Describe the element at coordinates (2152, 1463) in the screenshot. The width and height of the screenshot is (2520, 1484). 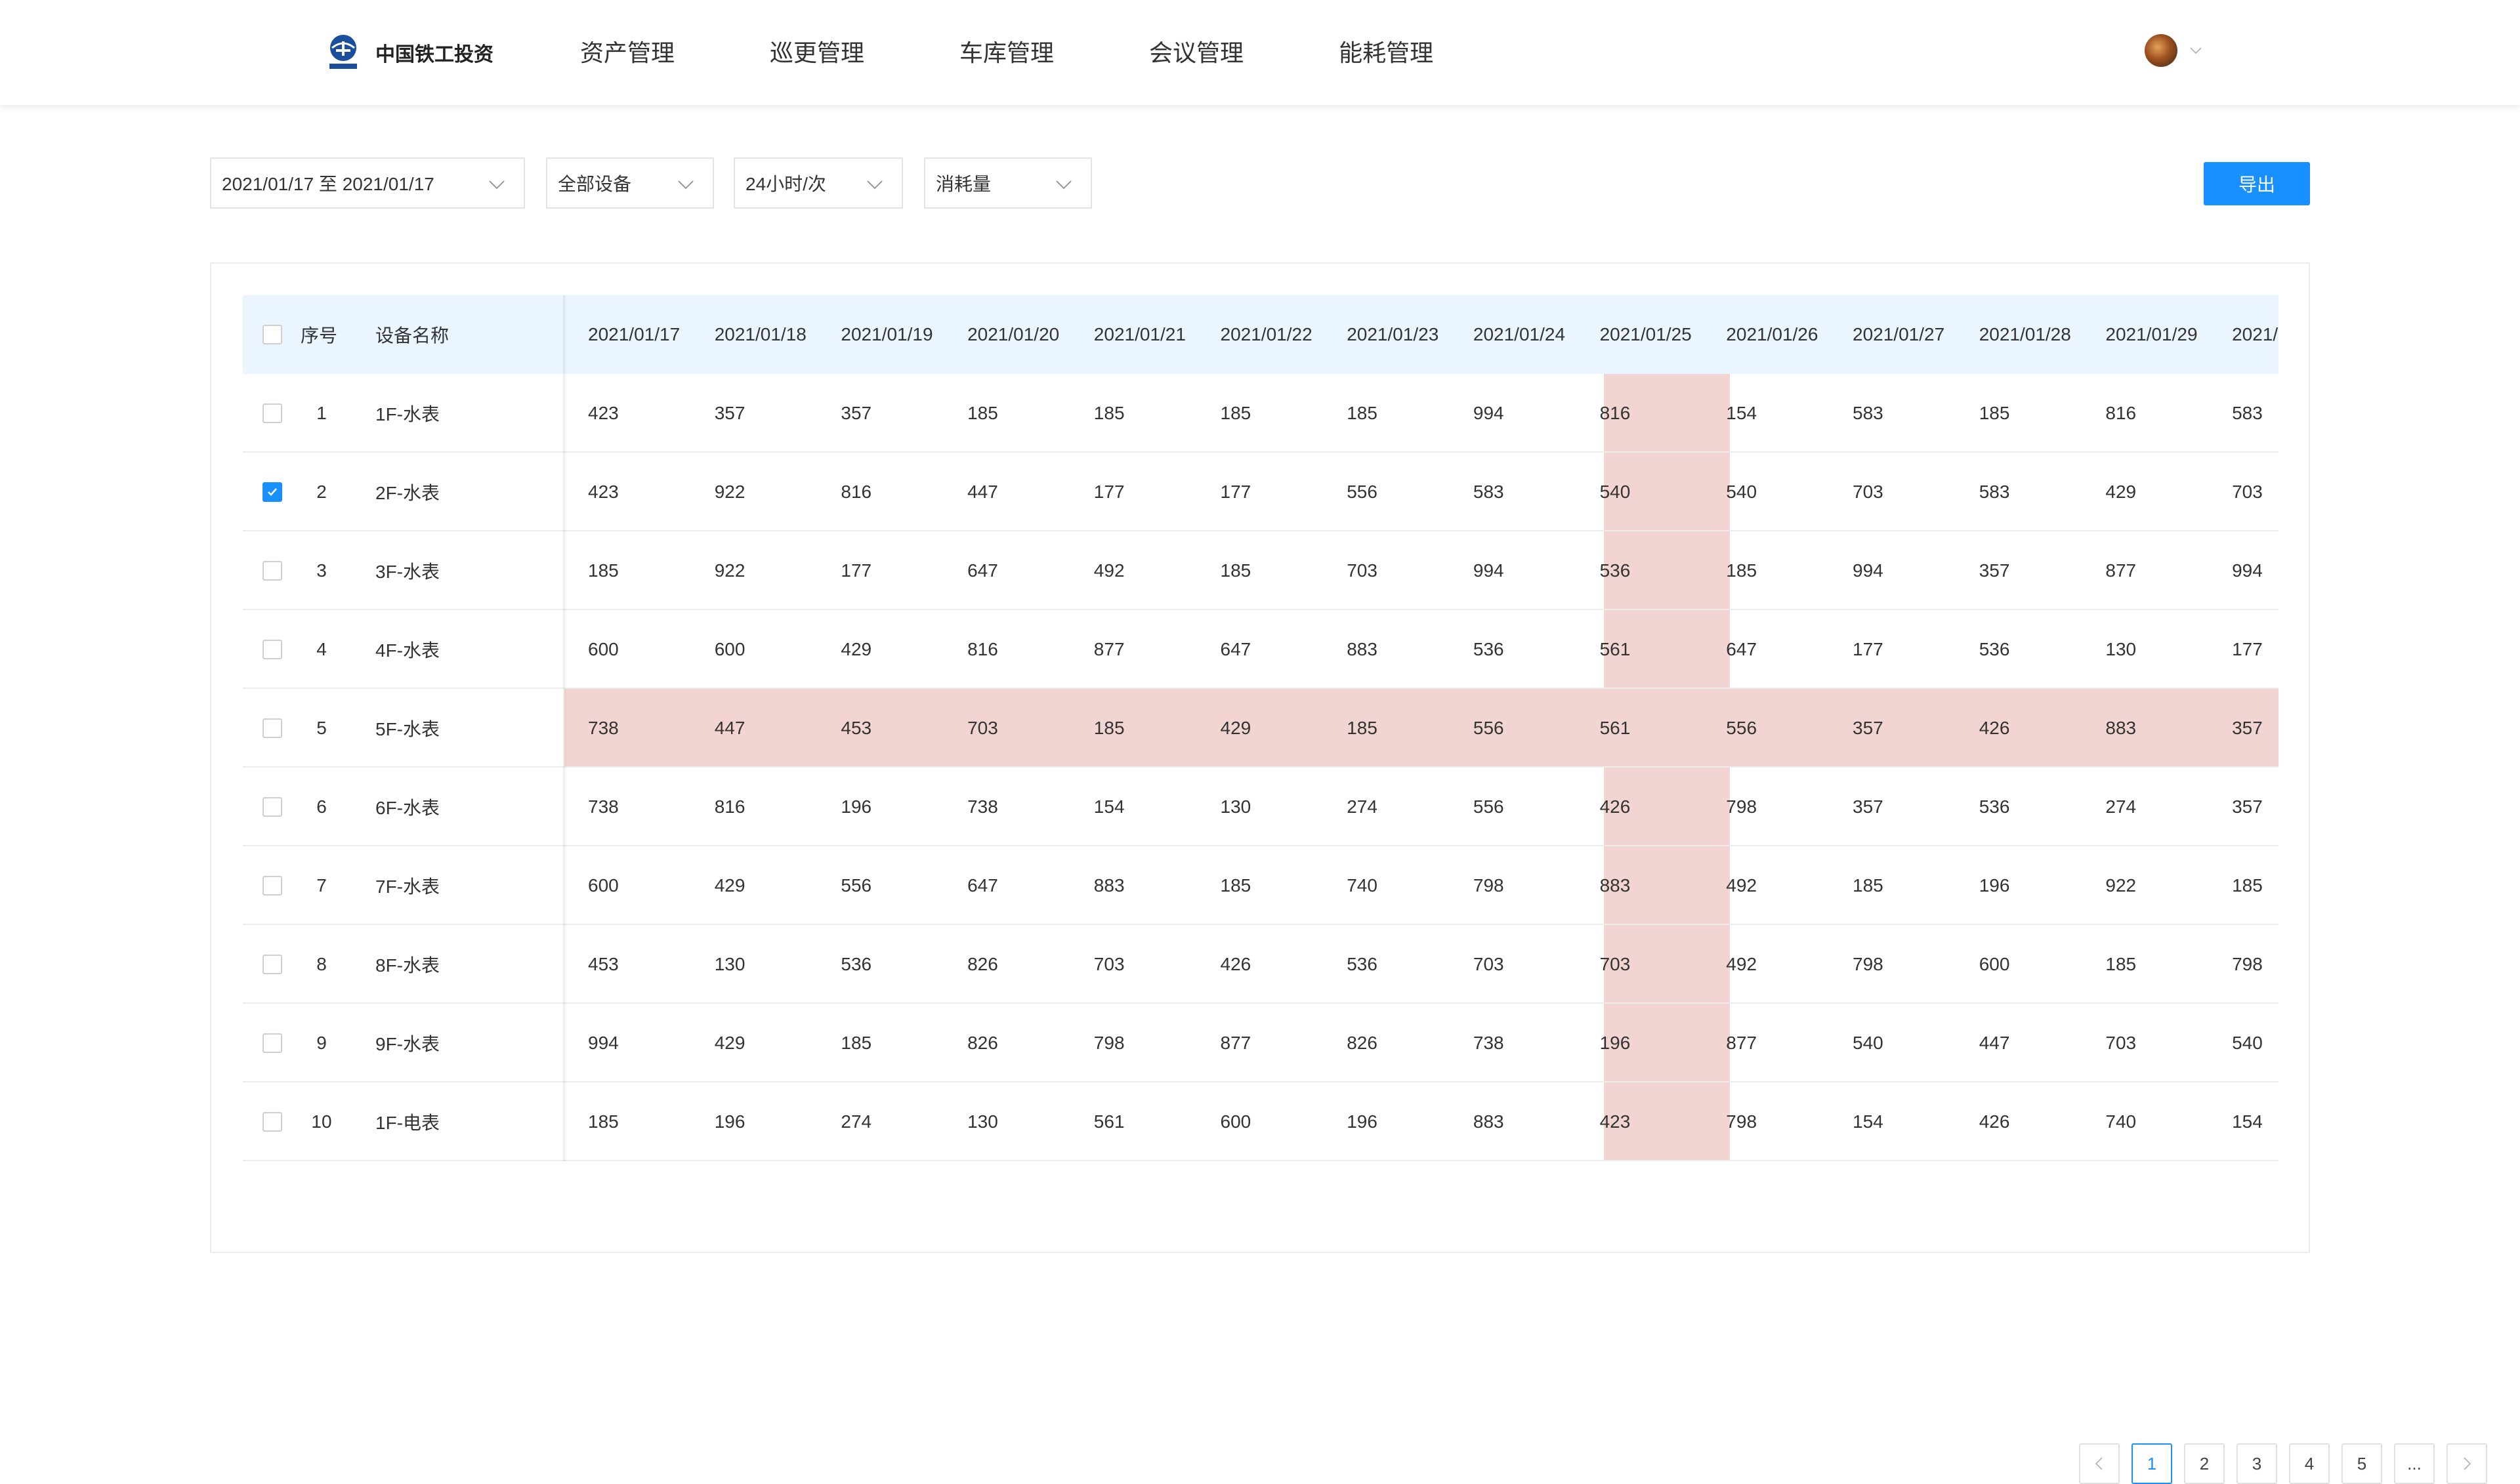
I see `page-number-button: 1` at that location.